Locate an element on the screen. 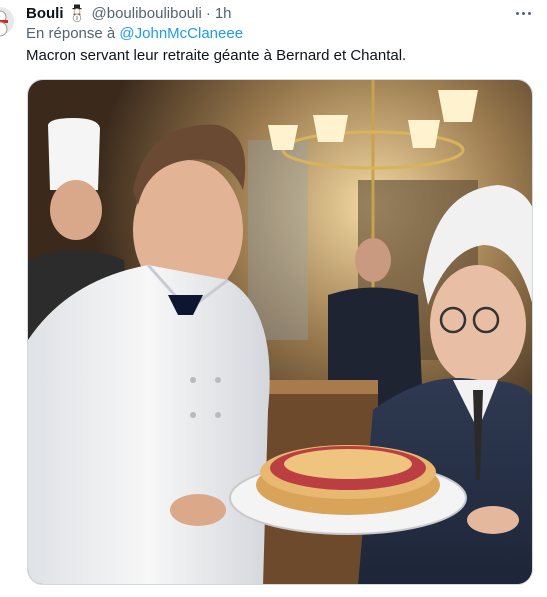 This screenshot has height=597, width=547. tweet-timestamp: 1h is located at coordinates (223, 13).